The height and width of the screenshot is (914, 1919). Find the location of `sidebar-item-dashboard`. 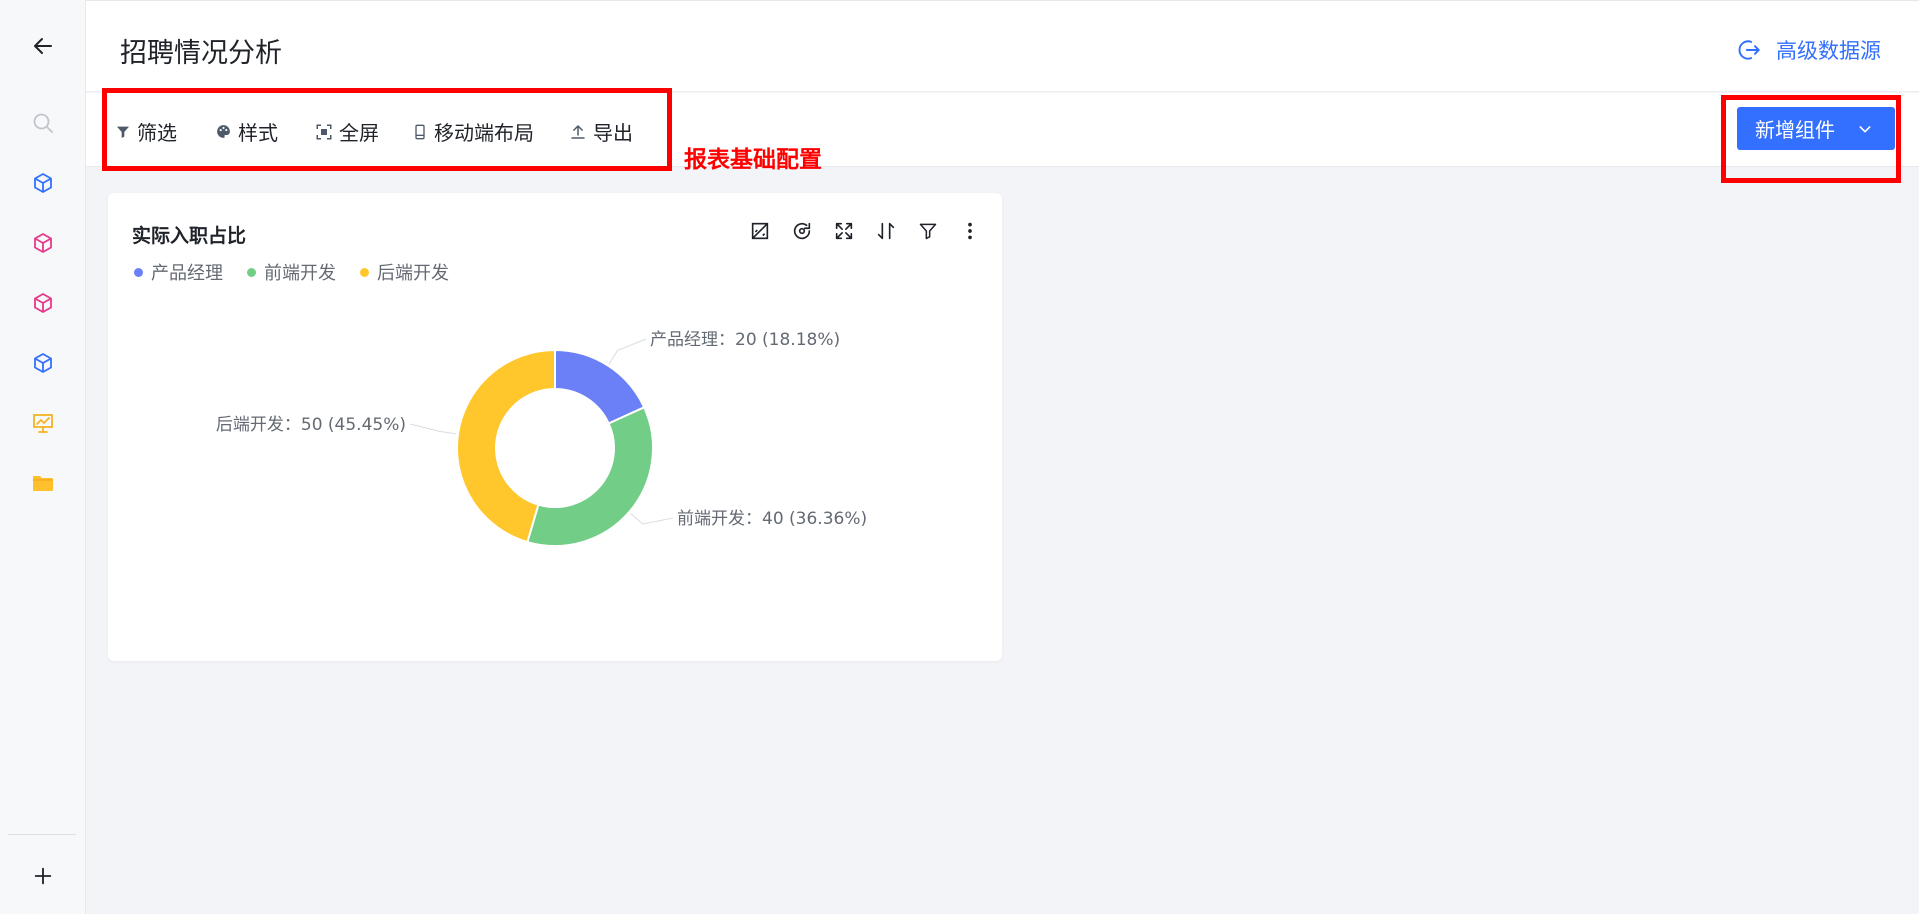

sidebar-item-dashboard is located at coordinates (43, 423).